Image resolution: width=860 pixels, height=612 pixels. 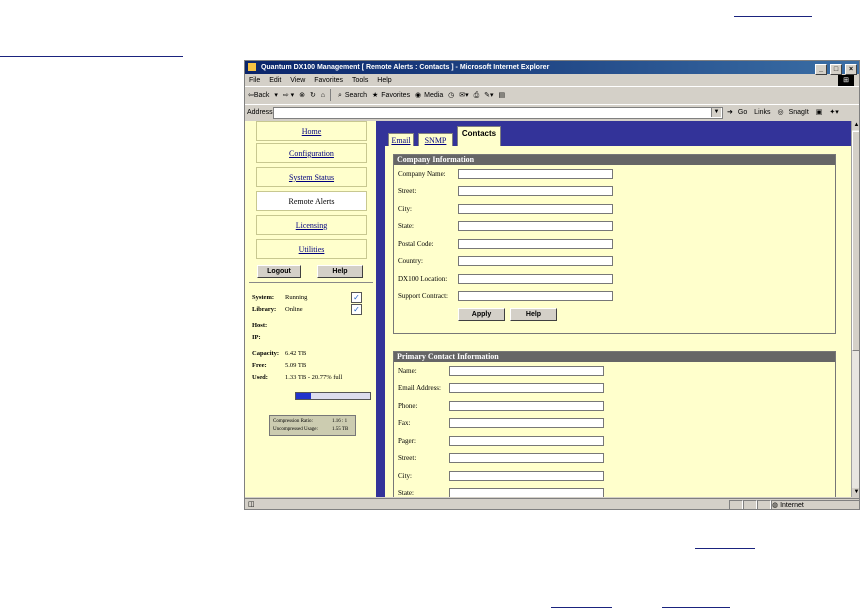 What do you see at coordinates (340, 95) in the screenshot?
I see `search-icon: ⌕` at bounding box center [340, 95].